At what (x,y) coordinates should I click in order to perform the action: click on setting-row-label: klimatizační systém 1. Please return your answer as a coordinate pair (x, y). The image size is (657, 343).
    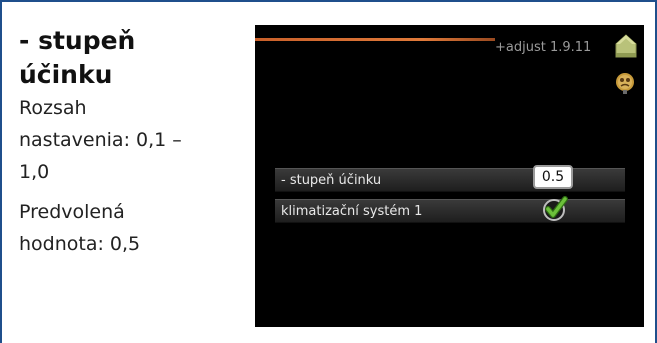
    Looking at the image, I should click on (352, 211).